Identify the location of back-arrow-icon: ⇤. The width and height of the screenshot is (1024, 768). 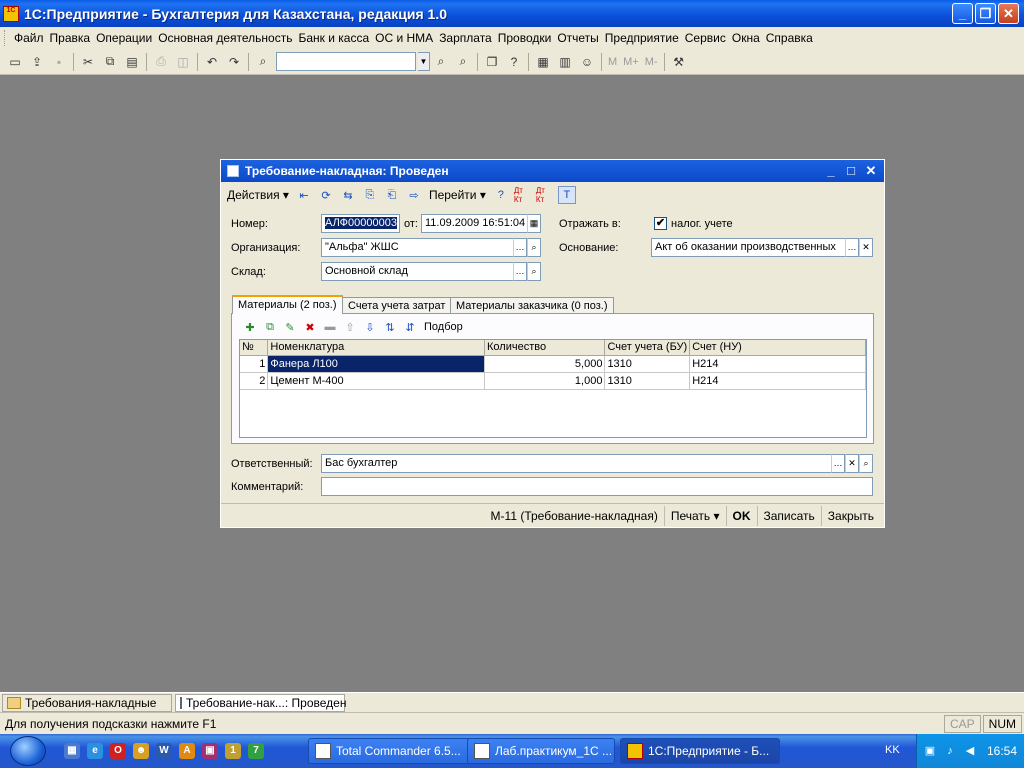
(304, 195).